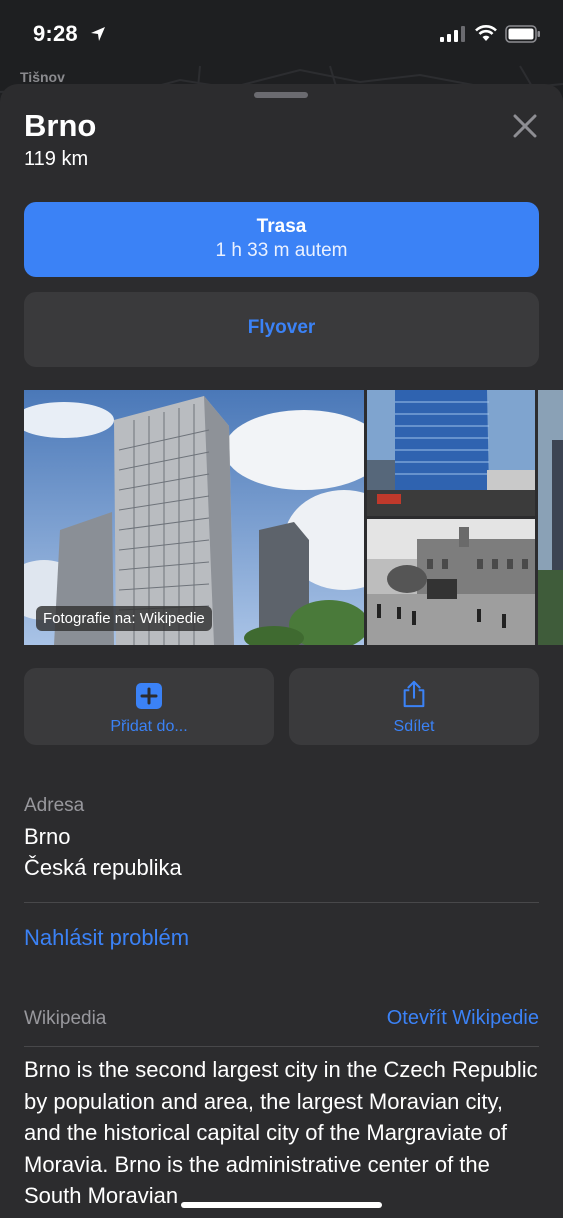  I want to click on flyover-button-label: Flyover, so click(281, 327).